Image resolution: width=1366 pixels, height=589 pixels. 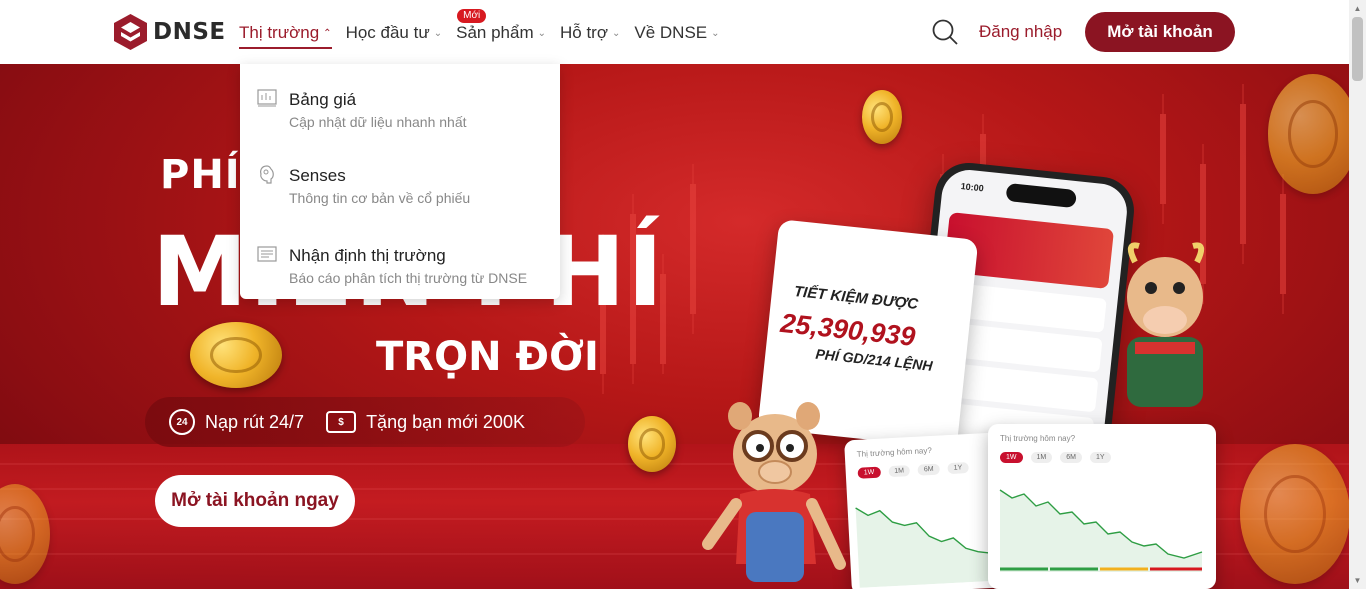 I want to click on login-link: Đăng nhập, so click(x=1020, y=32).